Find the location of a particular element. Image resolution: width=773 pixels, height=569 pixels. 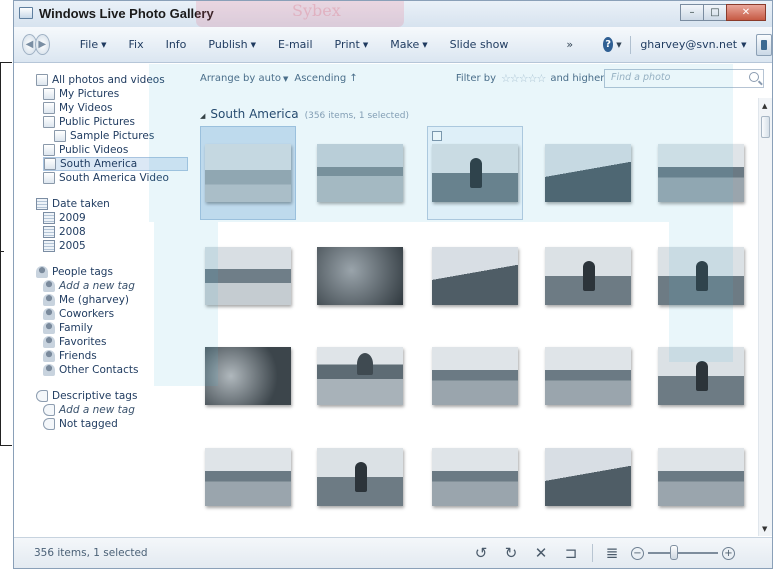

search-icon is located at coordinates (754, 77).